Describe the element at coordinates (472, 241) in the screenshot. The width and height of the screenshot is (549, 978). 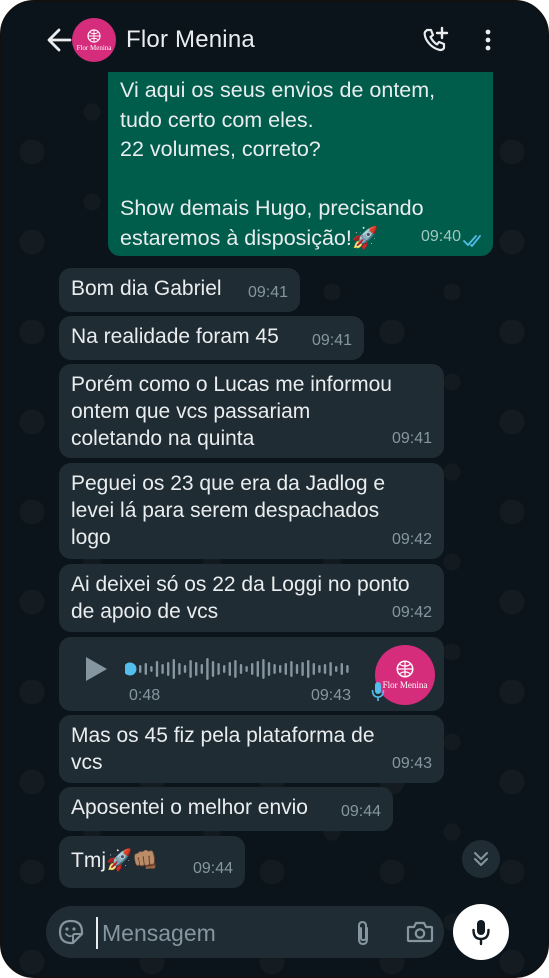
I see `read-receipt-icon` at that location.